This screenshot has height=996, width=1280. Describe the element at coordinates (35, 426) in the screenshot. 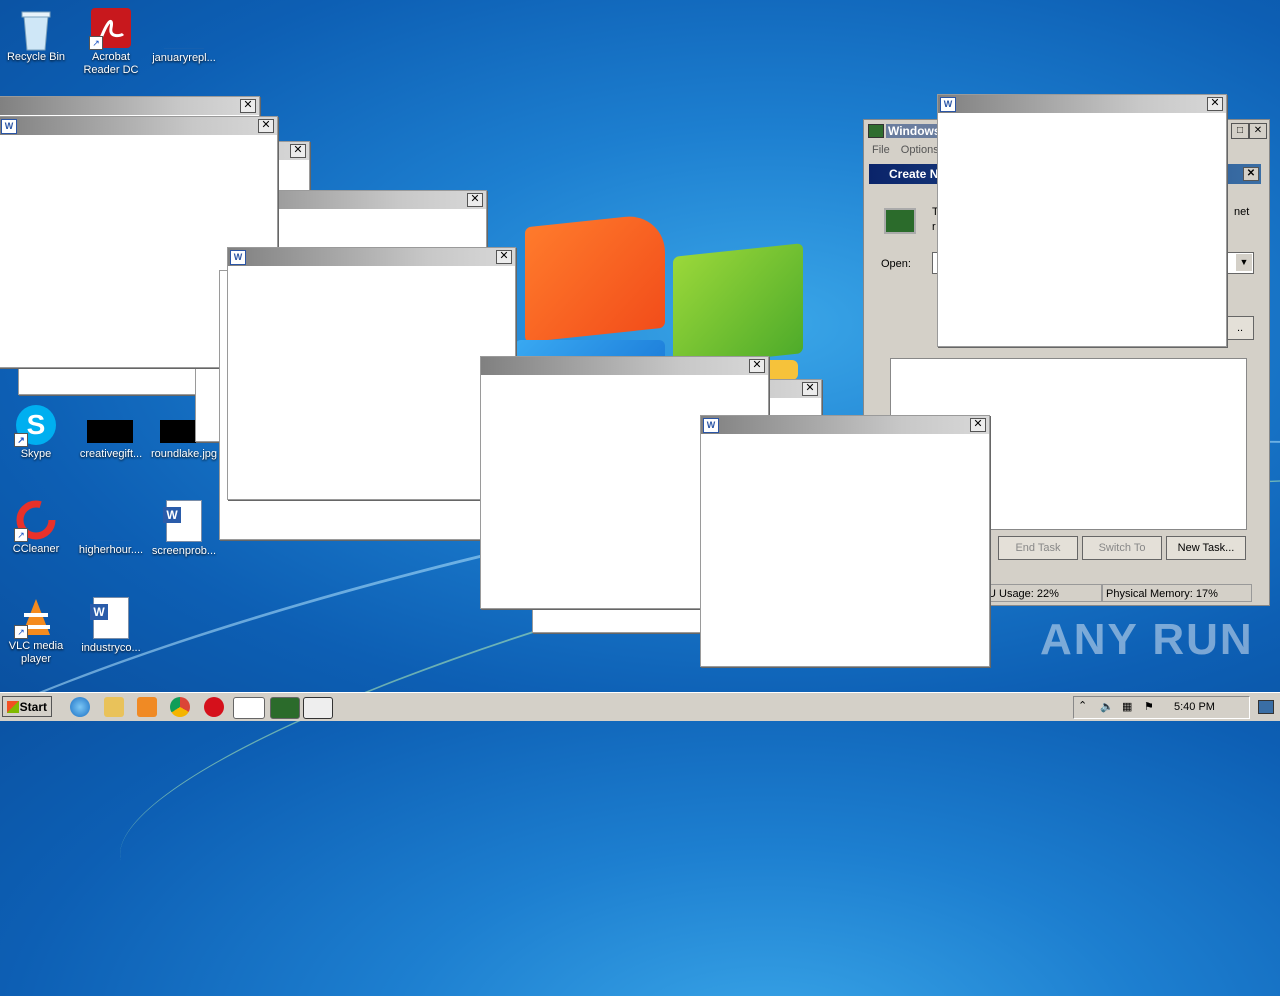

I see `skype-icon: S ↗` at that location.